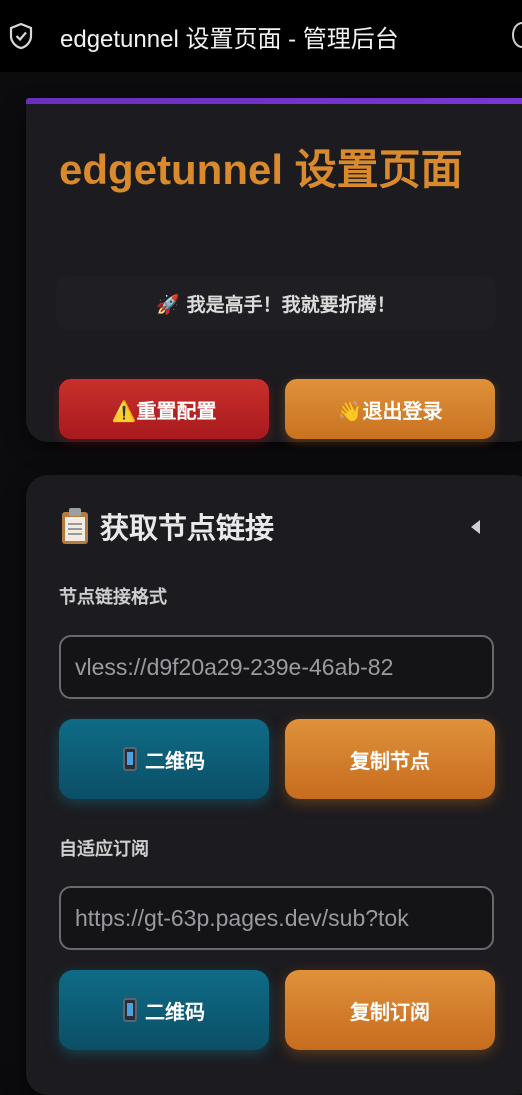  Describe the element at coordinates (104, 849) in the screenshot. I see `subscription-label: 自适应订阅` at that location.